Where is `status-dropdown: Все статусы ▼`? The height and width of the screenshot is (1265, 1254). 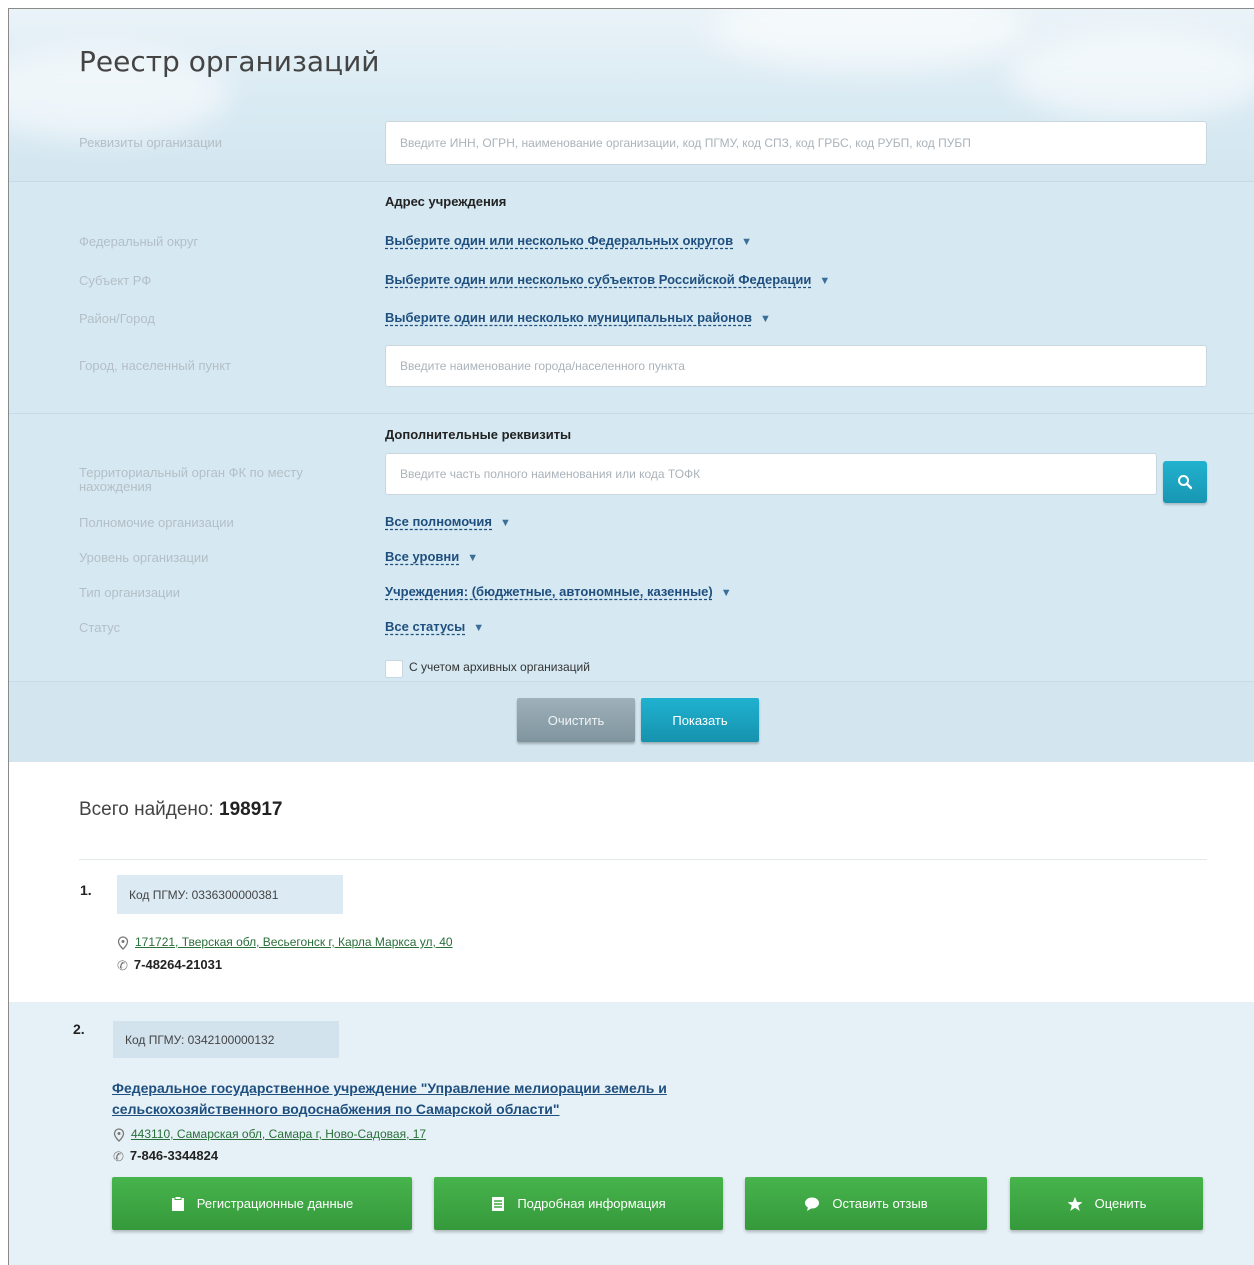
status-dropdown: Все статусы ▼ is located at coordinates (434, 626).